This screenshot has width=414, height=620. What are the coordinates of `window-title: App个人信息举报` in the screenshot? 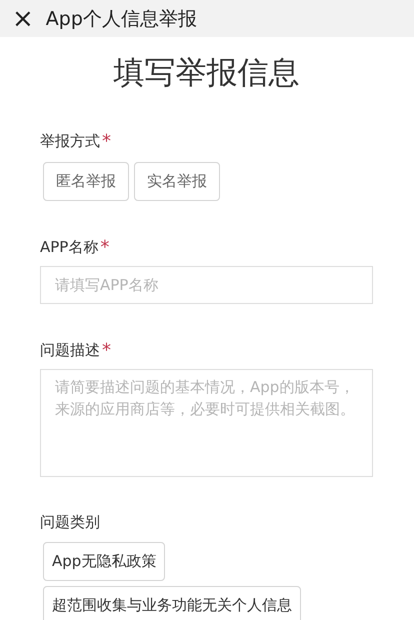 It's located at (121, 19).